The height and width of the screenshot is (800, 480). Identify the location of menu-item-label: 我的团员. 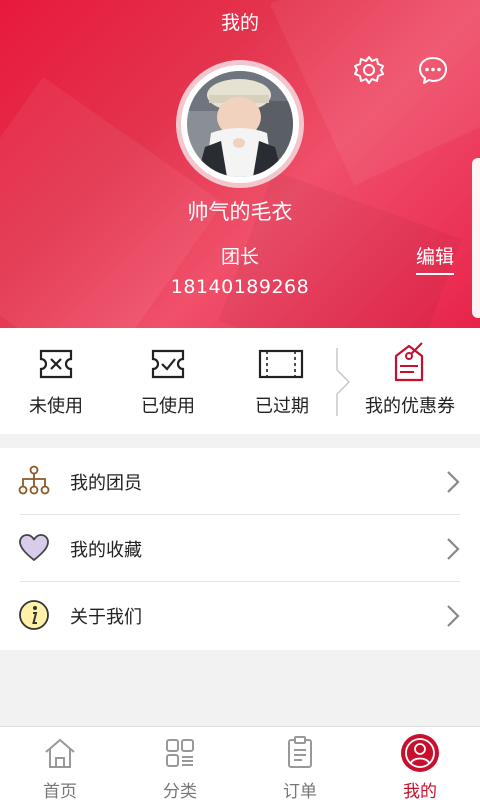
(106, 483).